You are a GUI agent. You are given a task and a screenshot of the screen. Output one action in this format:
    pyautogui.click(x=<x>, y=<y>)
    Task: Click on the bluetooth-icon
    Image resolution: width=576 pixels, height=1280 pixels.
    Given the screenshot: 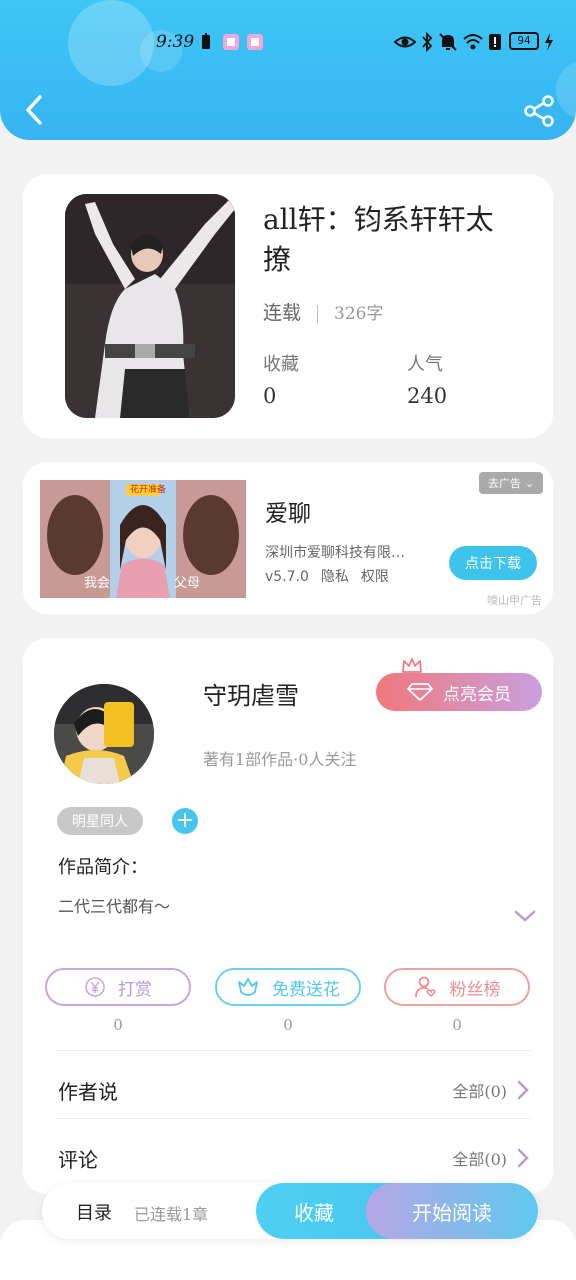 What is the action you would take?
    pyautogui.click(x=427, y=42)
    